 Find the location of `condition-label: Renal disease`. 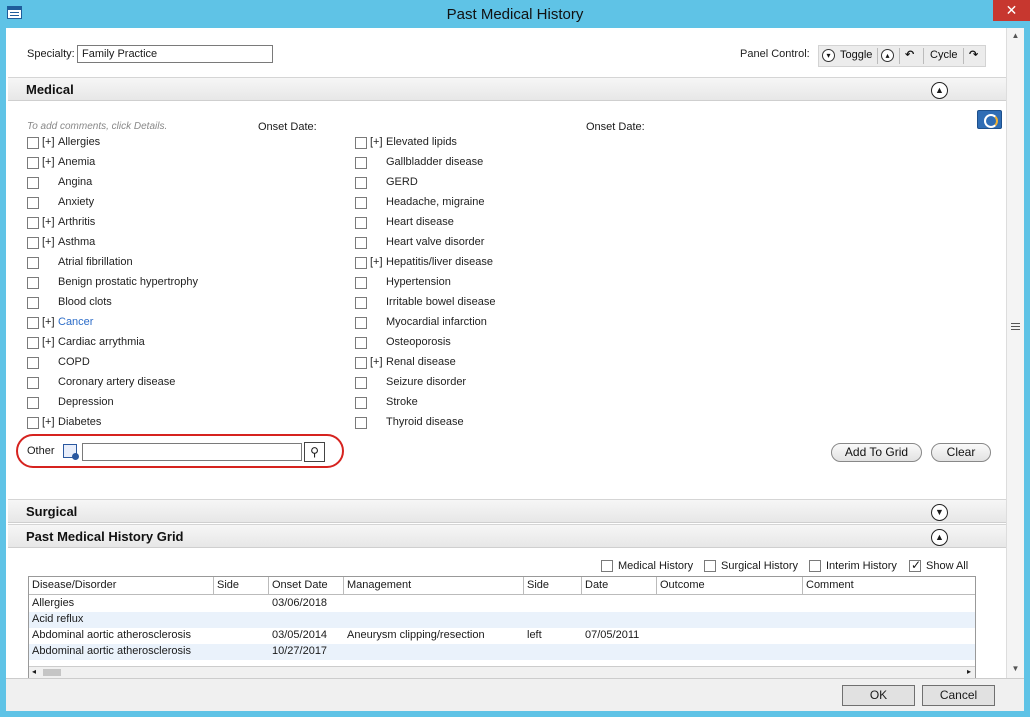

condition-label: Renal disease is located at coordinates (421, 362).